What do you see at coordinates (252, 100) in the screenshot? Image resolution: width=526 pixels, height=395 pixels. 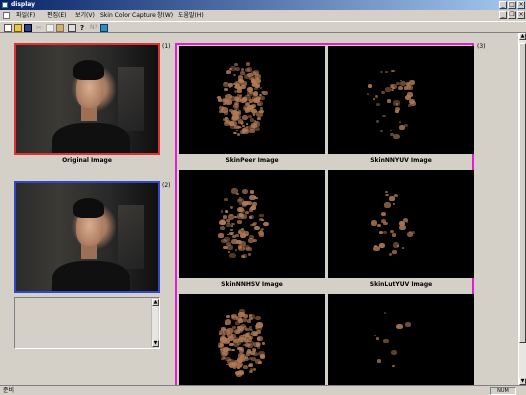 I see `skin-peer-image` at bounding box center [252, 100].